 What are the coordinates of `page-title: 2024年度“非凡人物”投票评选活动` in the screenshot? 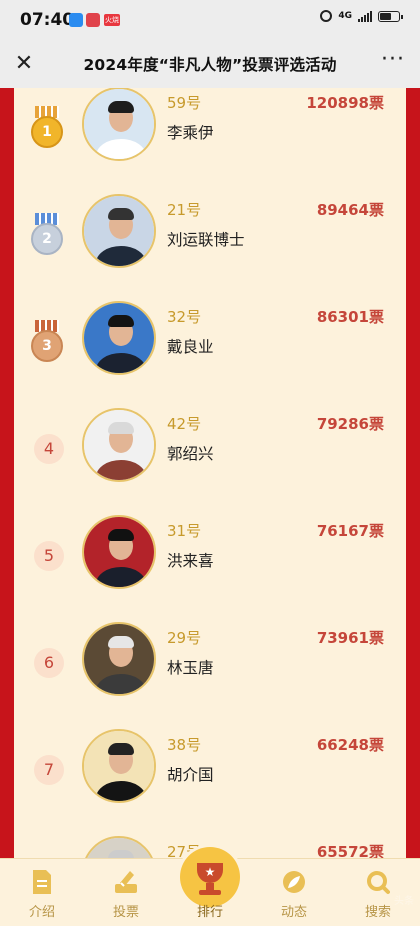 It's located at (210, 65).